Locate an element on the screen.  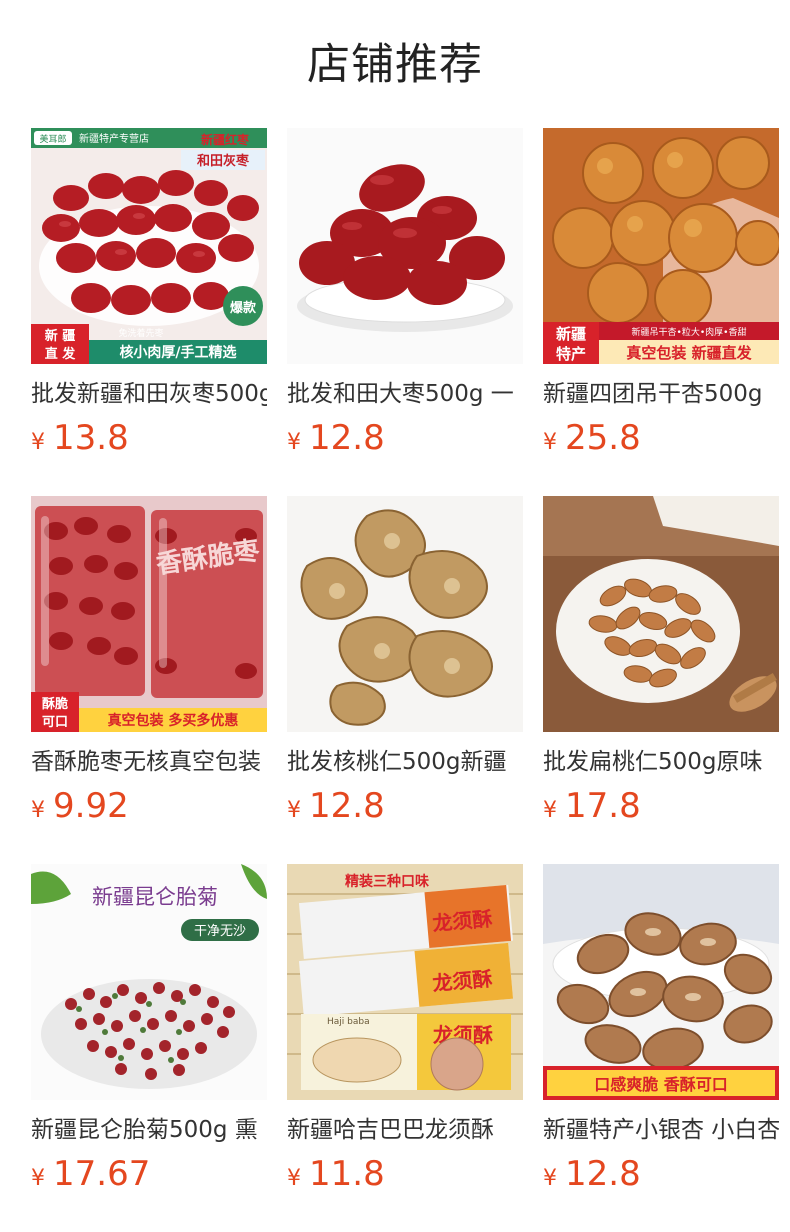
dried-apricot-image: 新疆 特产 新疆吊干杏•粒大•肉厚•香甜 真空包装 新疆直发 is located at coordinates (661, 246).